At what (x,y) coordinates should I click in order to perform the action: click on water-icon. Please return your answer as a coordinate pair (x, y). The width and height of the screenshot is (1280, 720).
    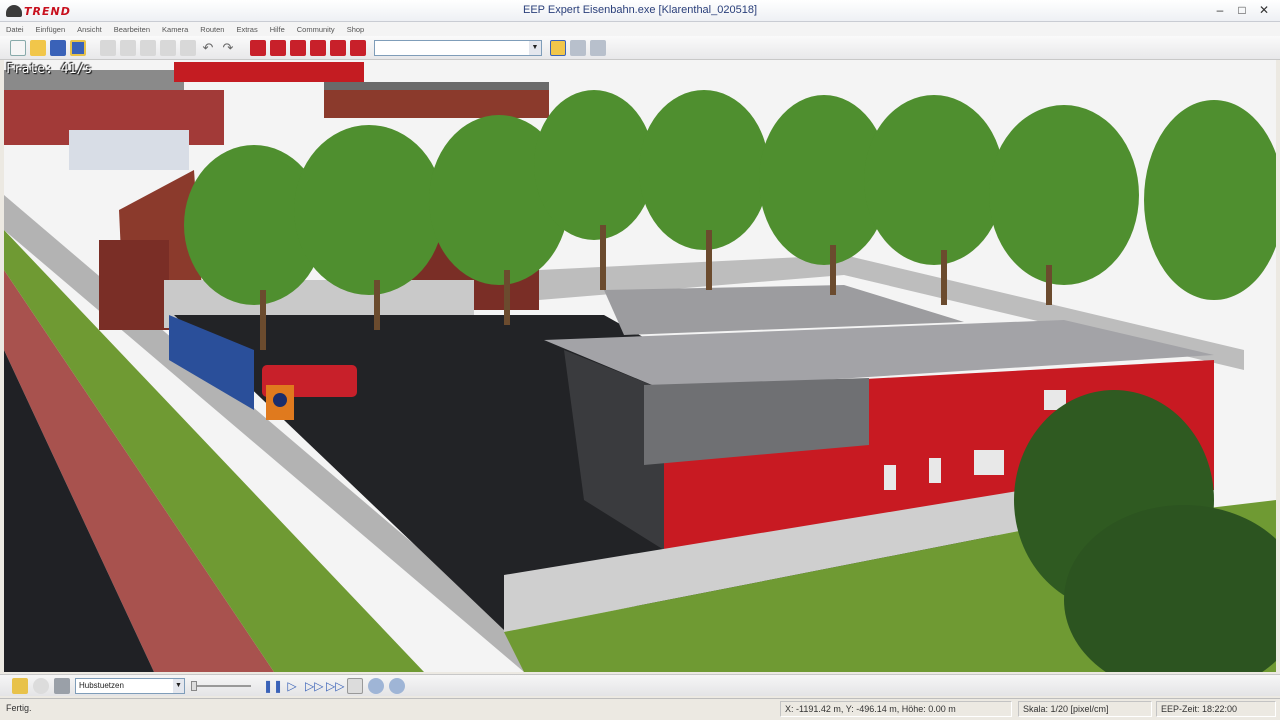
    Looking at the image, I should click on (318, 47).